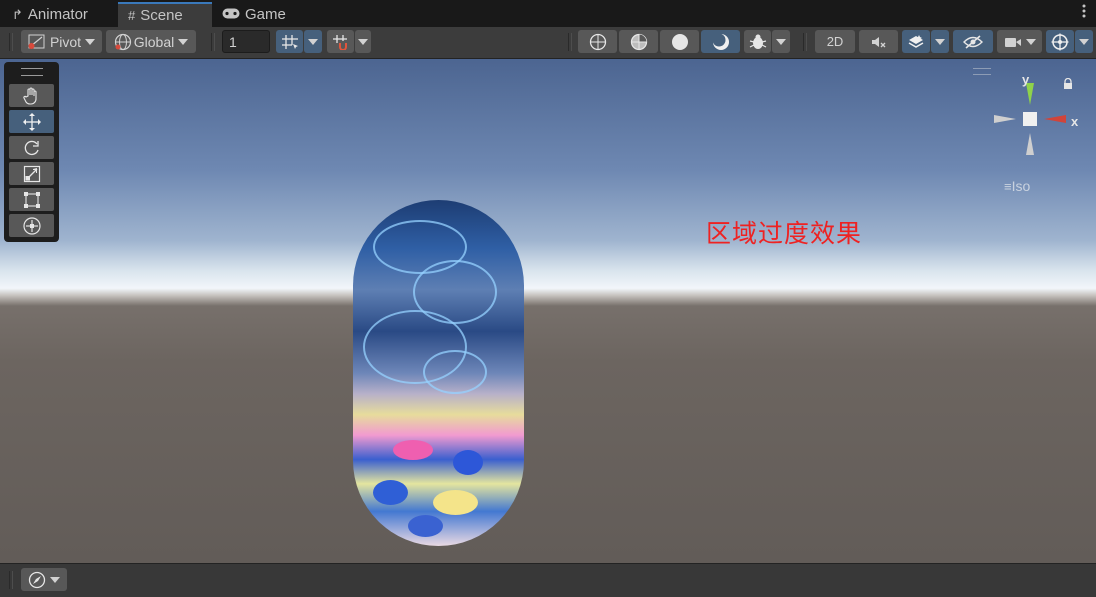  I want to click on grid-visibility-dropdown, so click(313, 41).